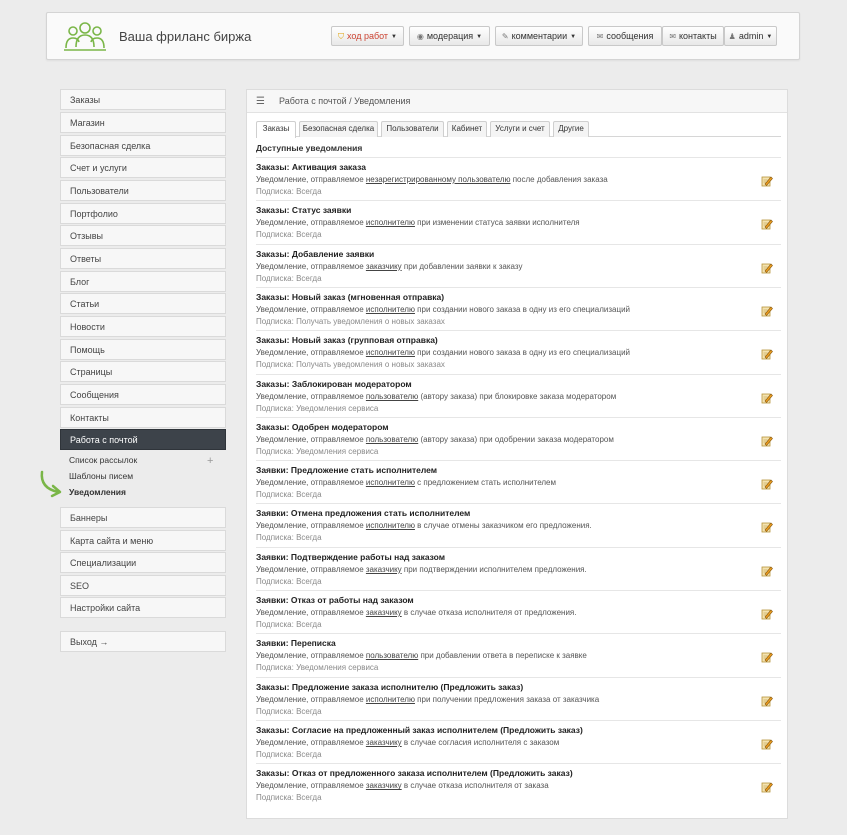 The width and height of the screenshot is (847, 835). I want to click on sidebar-item-billing: Счет и услуги, so click(143, 167).